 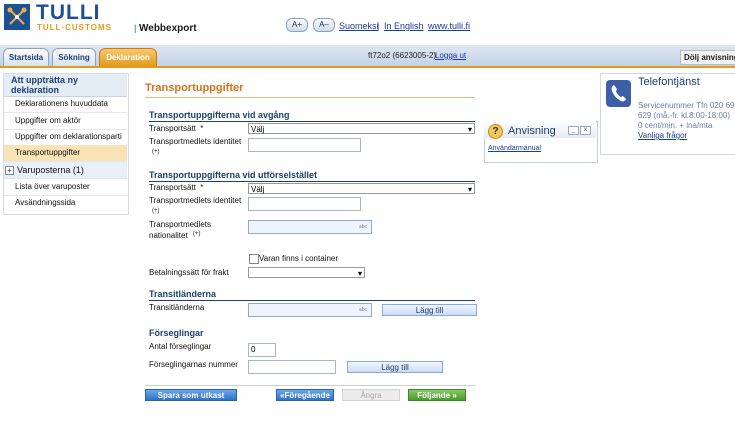 What do you see at coordinates (180, 224) in the screenshot?
I see `exit-nationality-label-1: Transportmedlets` at bounding box center [180, 224].